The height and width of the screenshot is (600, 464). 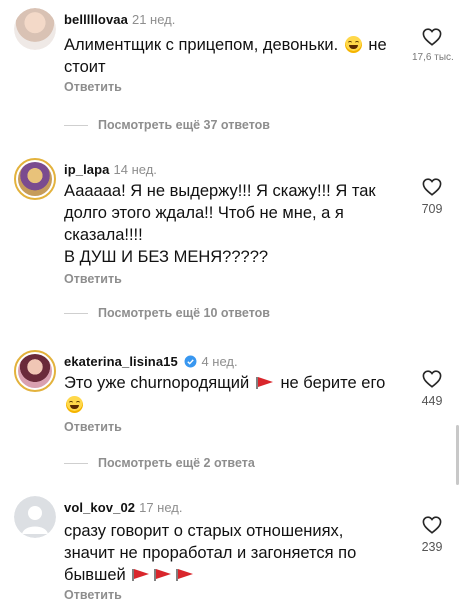 What do you see at coordinates (85, 67) in the screenshot?
I see `comment-text-line: стоит` at bounding box center [85, 67].